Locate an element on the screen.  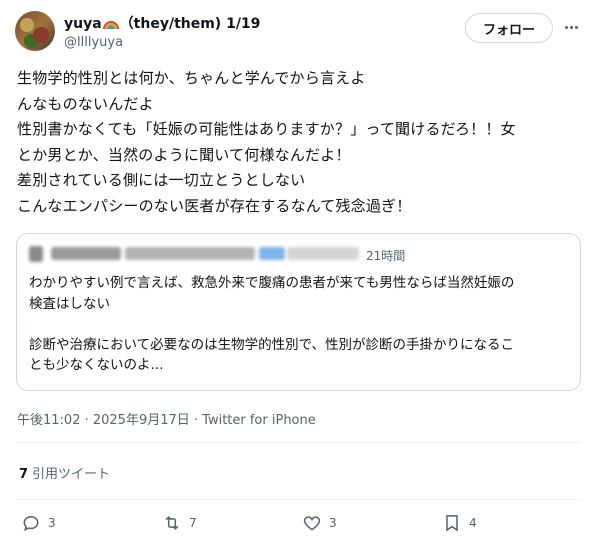
heart-icon is located at coordinates (312, 523).